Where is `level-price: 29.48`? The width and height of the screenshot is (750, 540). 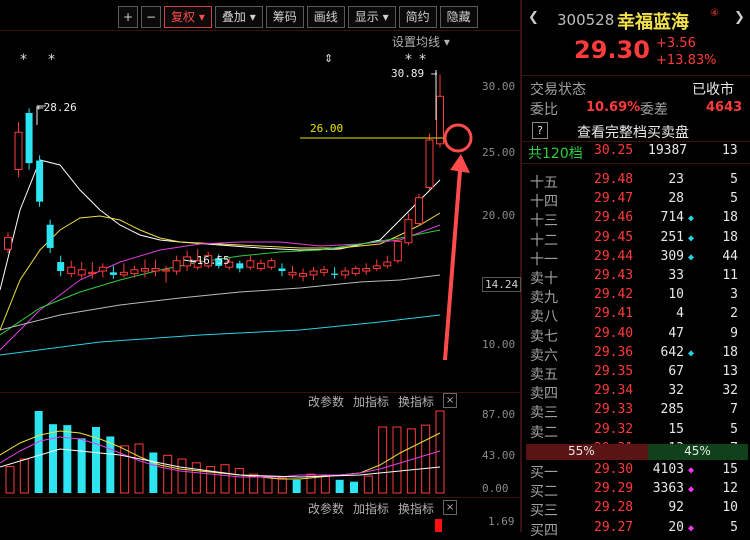 level-price: 29.48 is located at coordinates (614, 179).